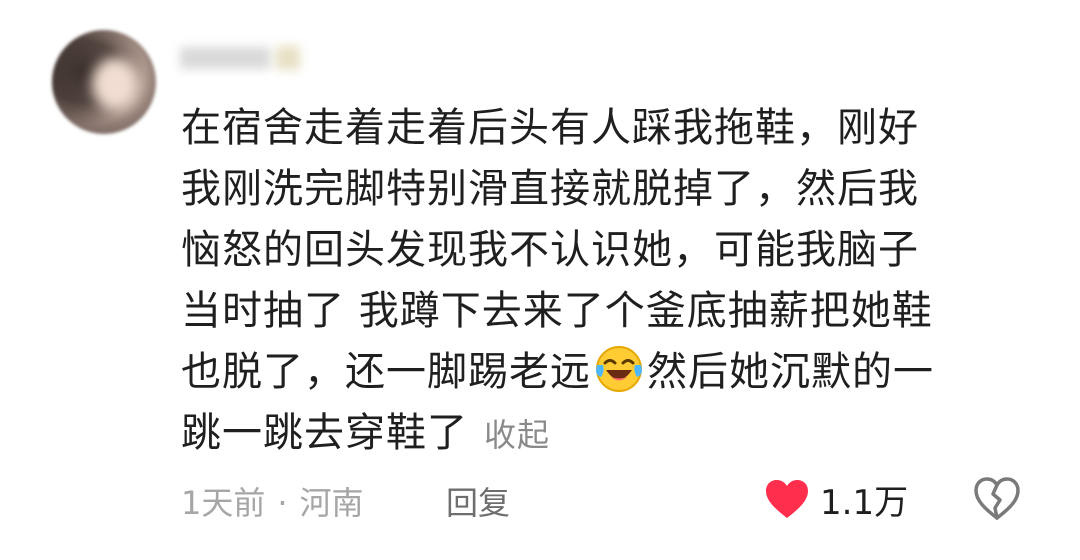 This screenshot has height=560, width=1080. What do you see at coordinates (596, 434) in the screenshot?
I see `comment-line-6: 跳一跳去穿鞋了 收起` at bounding box center [596, 434].